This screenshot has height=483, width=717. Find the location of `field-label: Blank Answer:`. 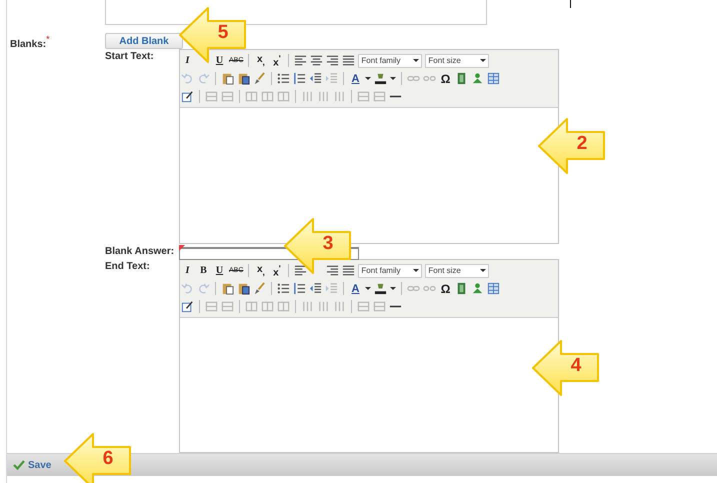

field-label: Blank Answer: is located at coordinates (140, 251).